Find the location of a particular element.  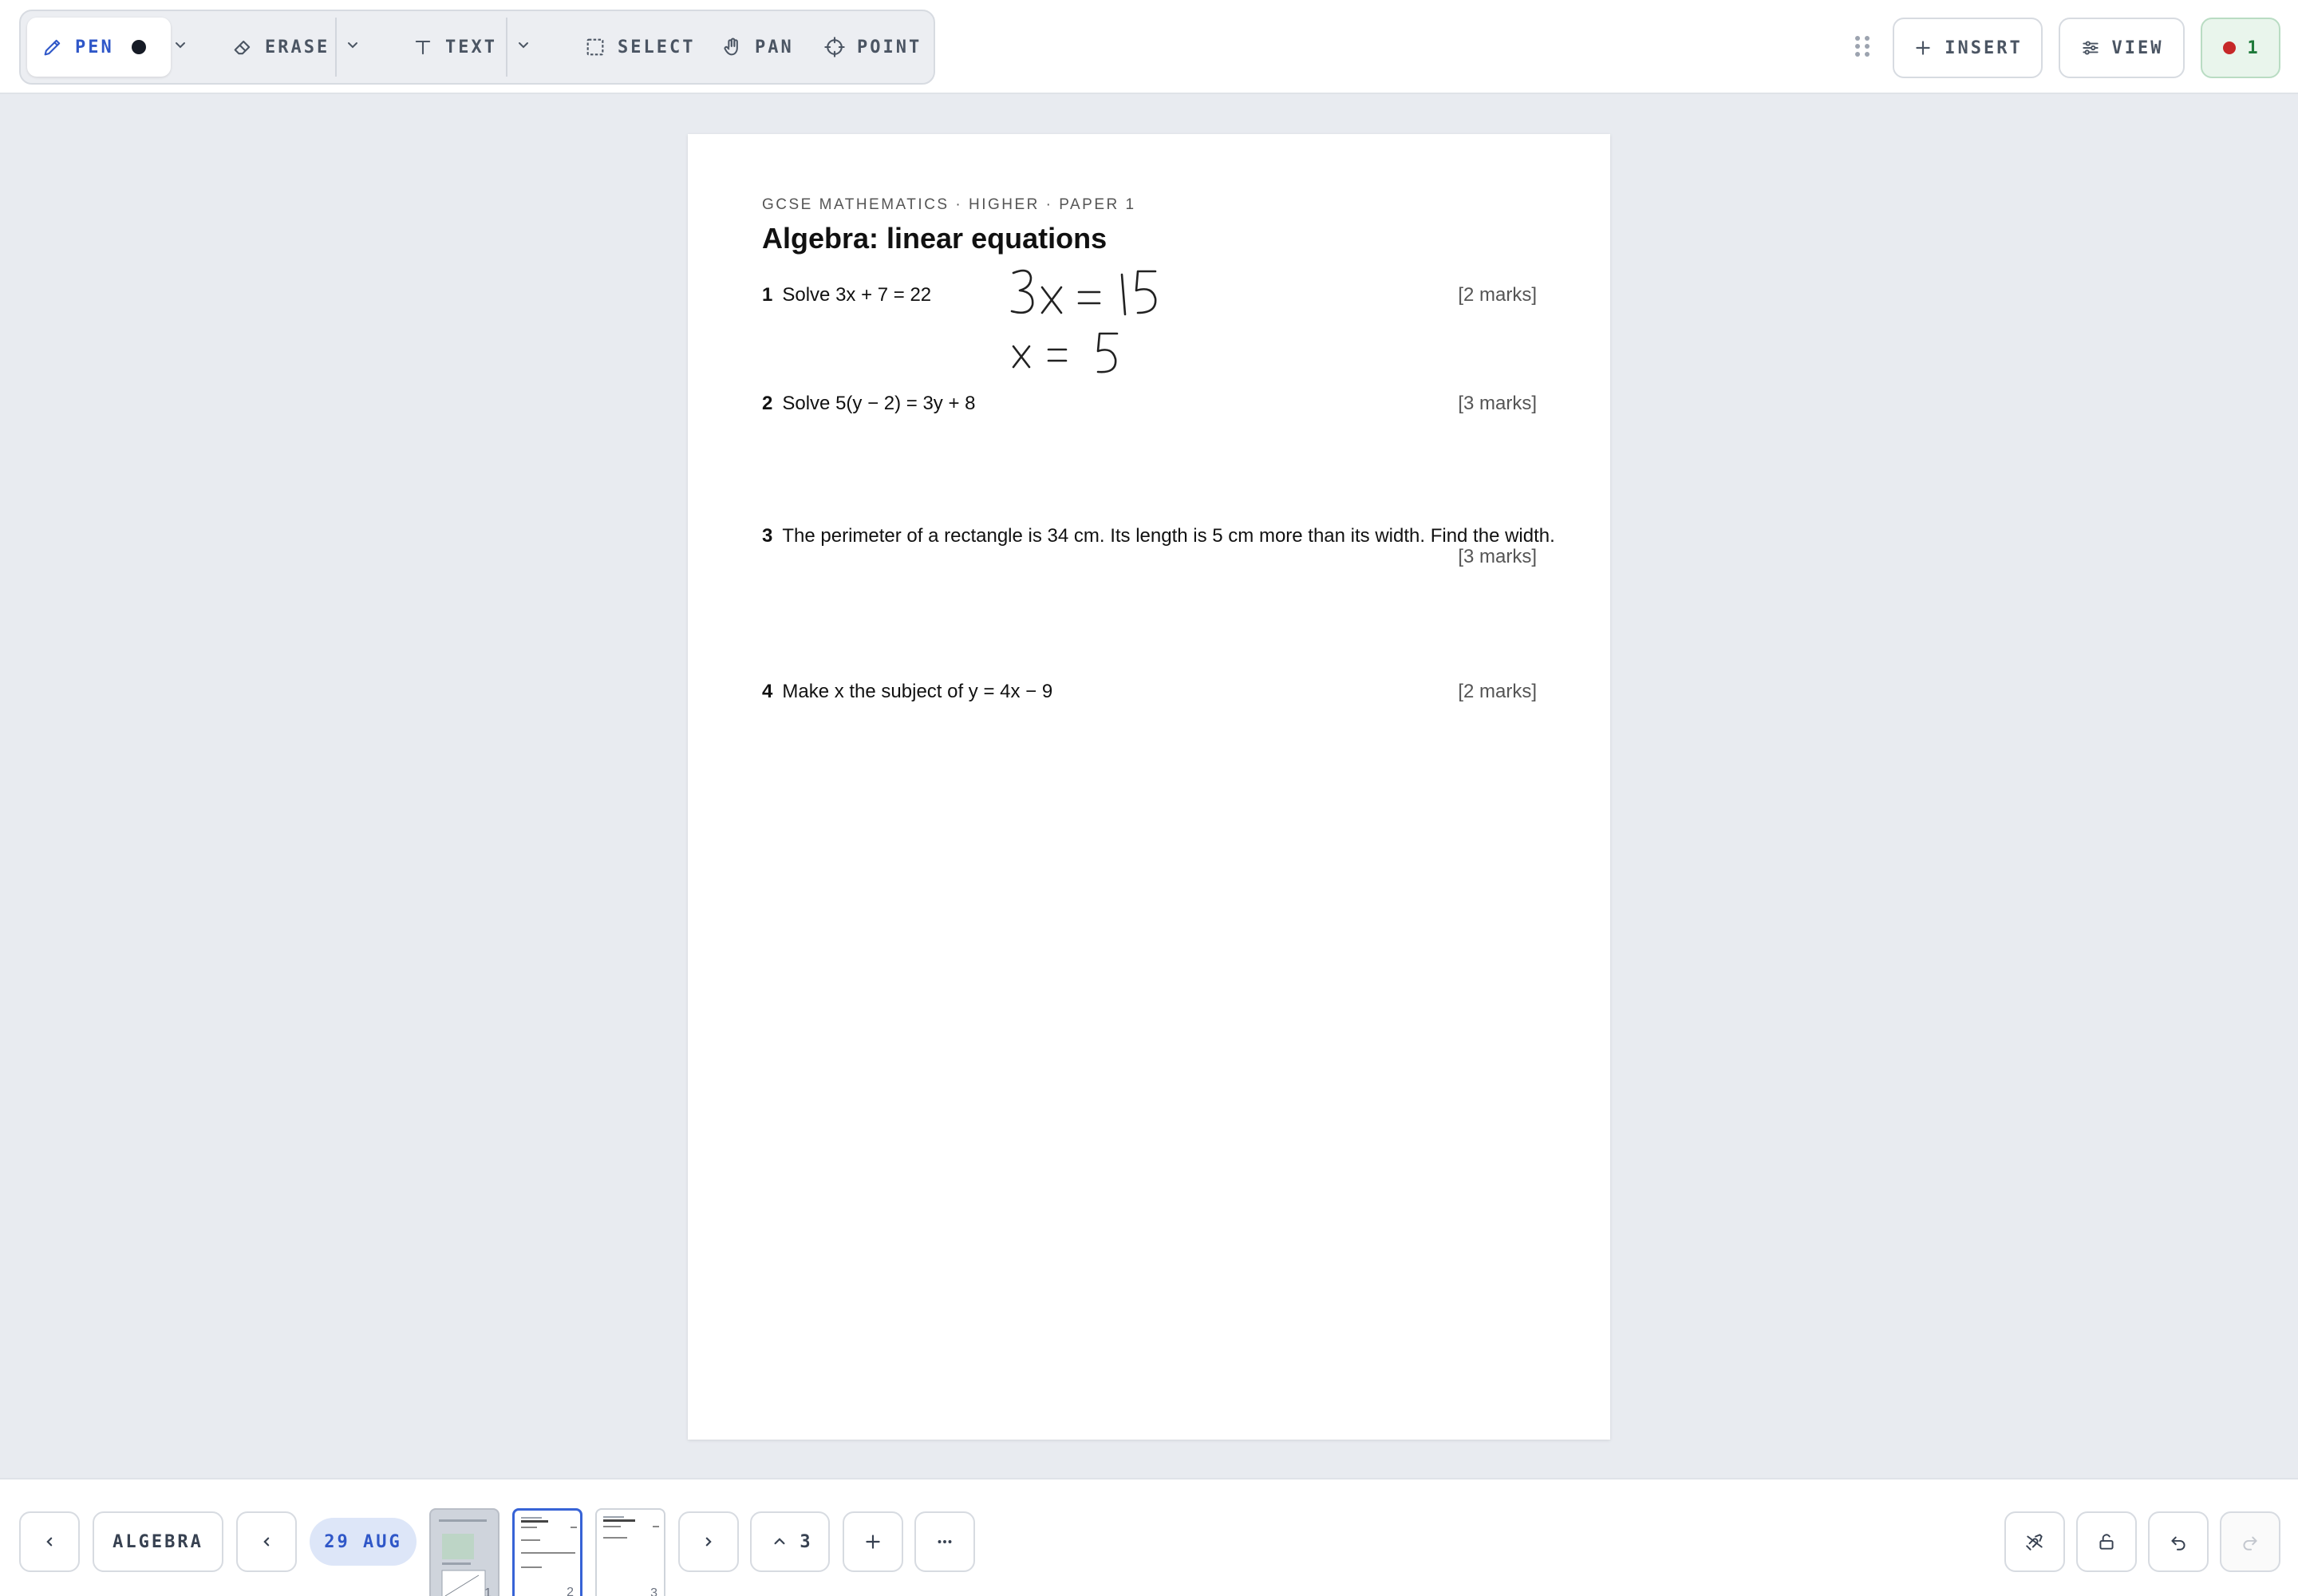

page-count: 3 is located at coordinates (806, 1541).